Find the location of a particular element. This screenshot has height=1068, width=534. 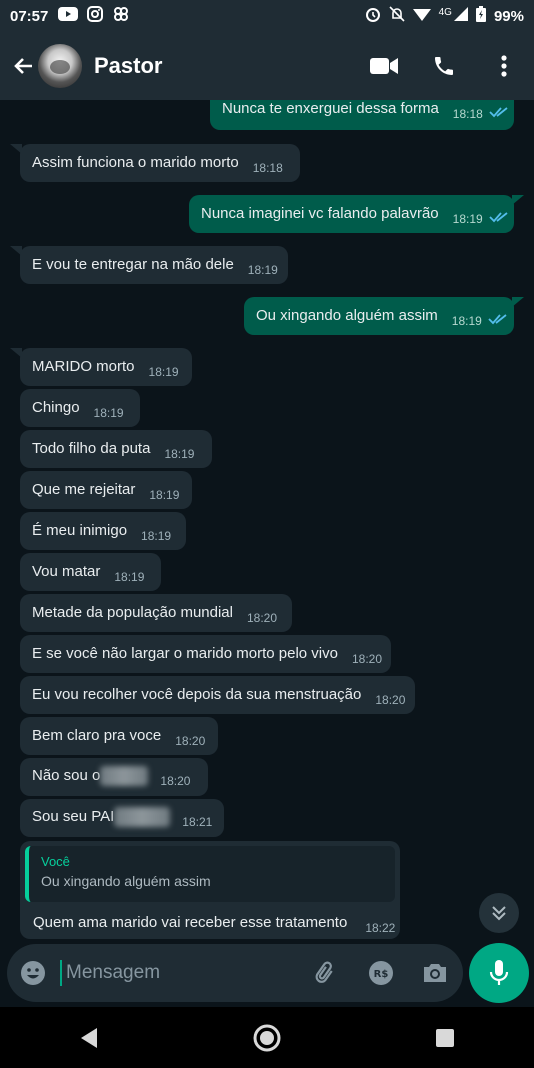

message-bubble-incoming: Sou seu PAI 18:21 is located at coordinates (122, 818).